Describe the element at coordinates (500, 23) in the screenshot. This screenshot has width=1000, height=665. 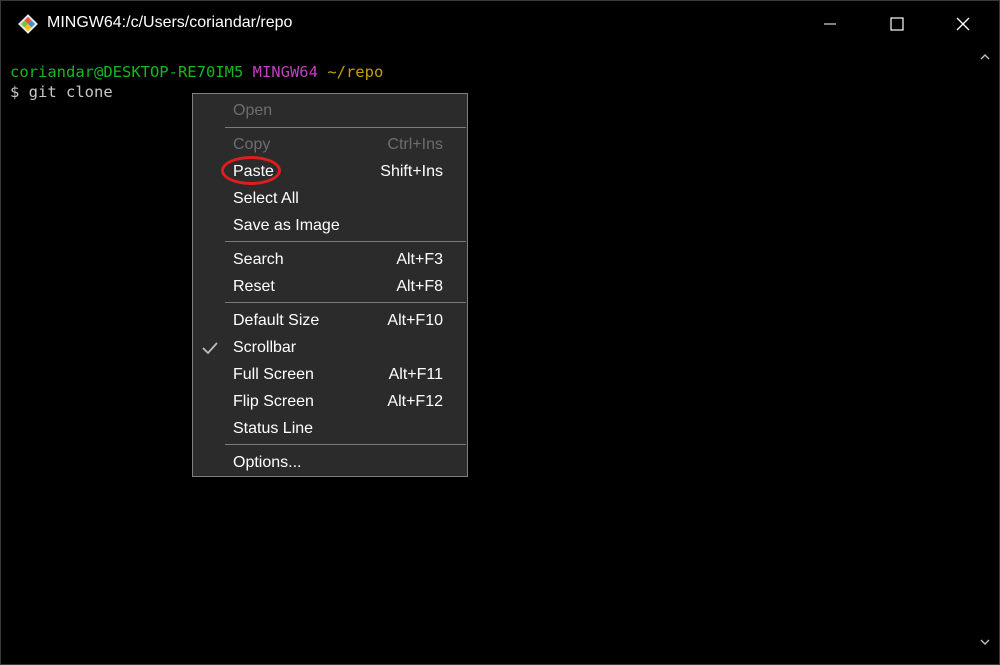
I see `title-bar: MINGW64:/c/Users/coriandar/repo` at that location.